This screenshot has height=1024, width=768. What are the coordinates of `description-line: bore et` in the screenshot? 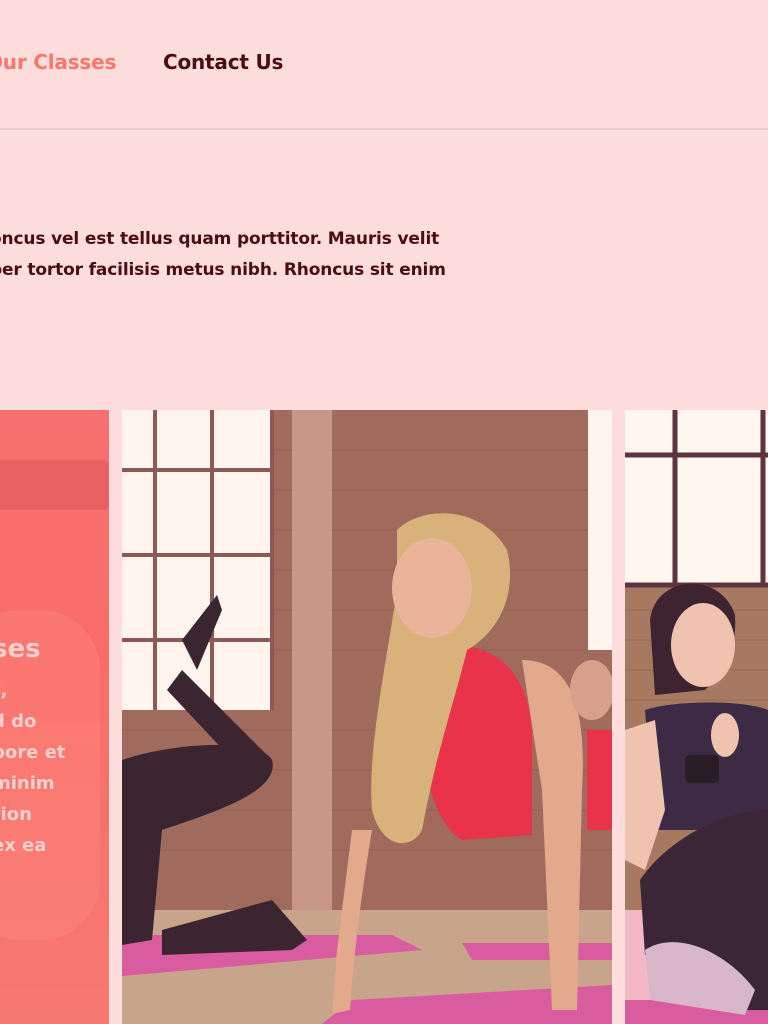 It's located at (33, 752).